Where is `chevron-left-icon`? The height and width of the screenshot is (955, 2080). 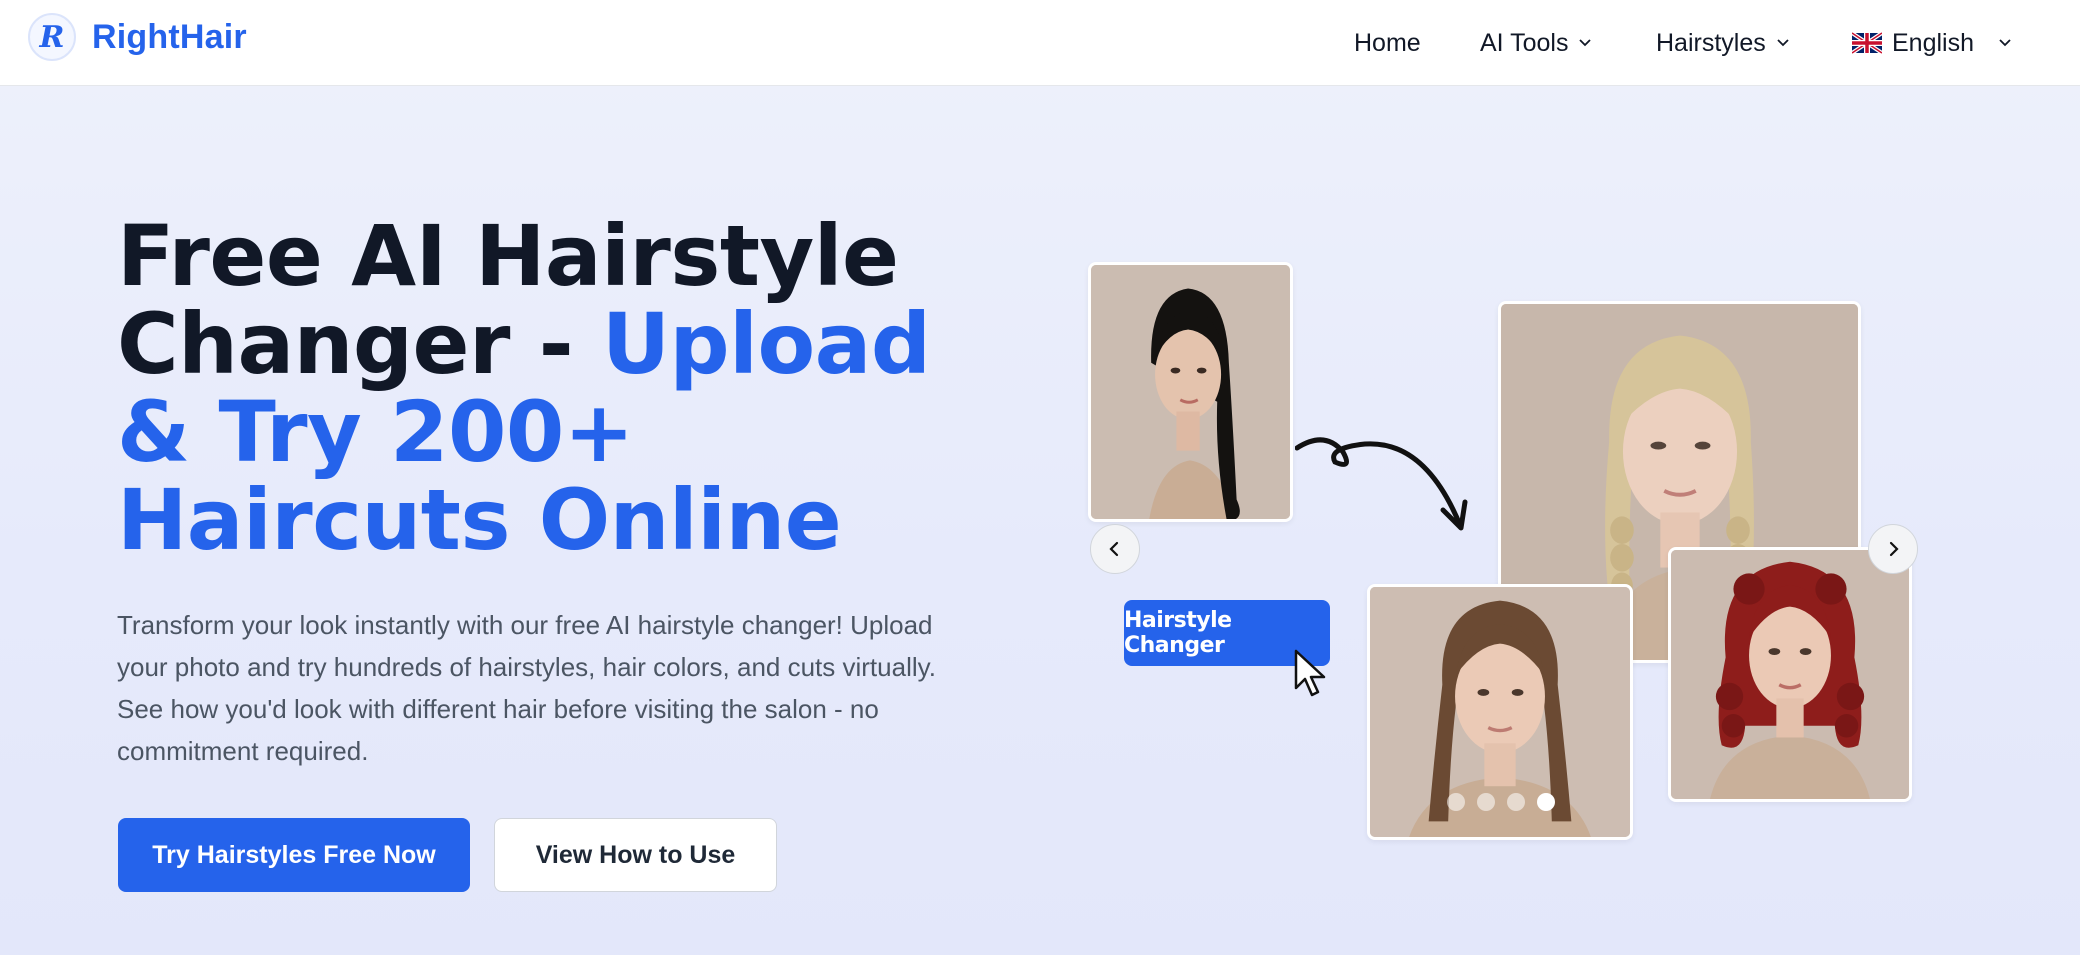
chevron-left-icon is located at coordinates (1114, 549).